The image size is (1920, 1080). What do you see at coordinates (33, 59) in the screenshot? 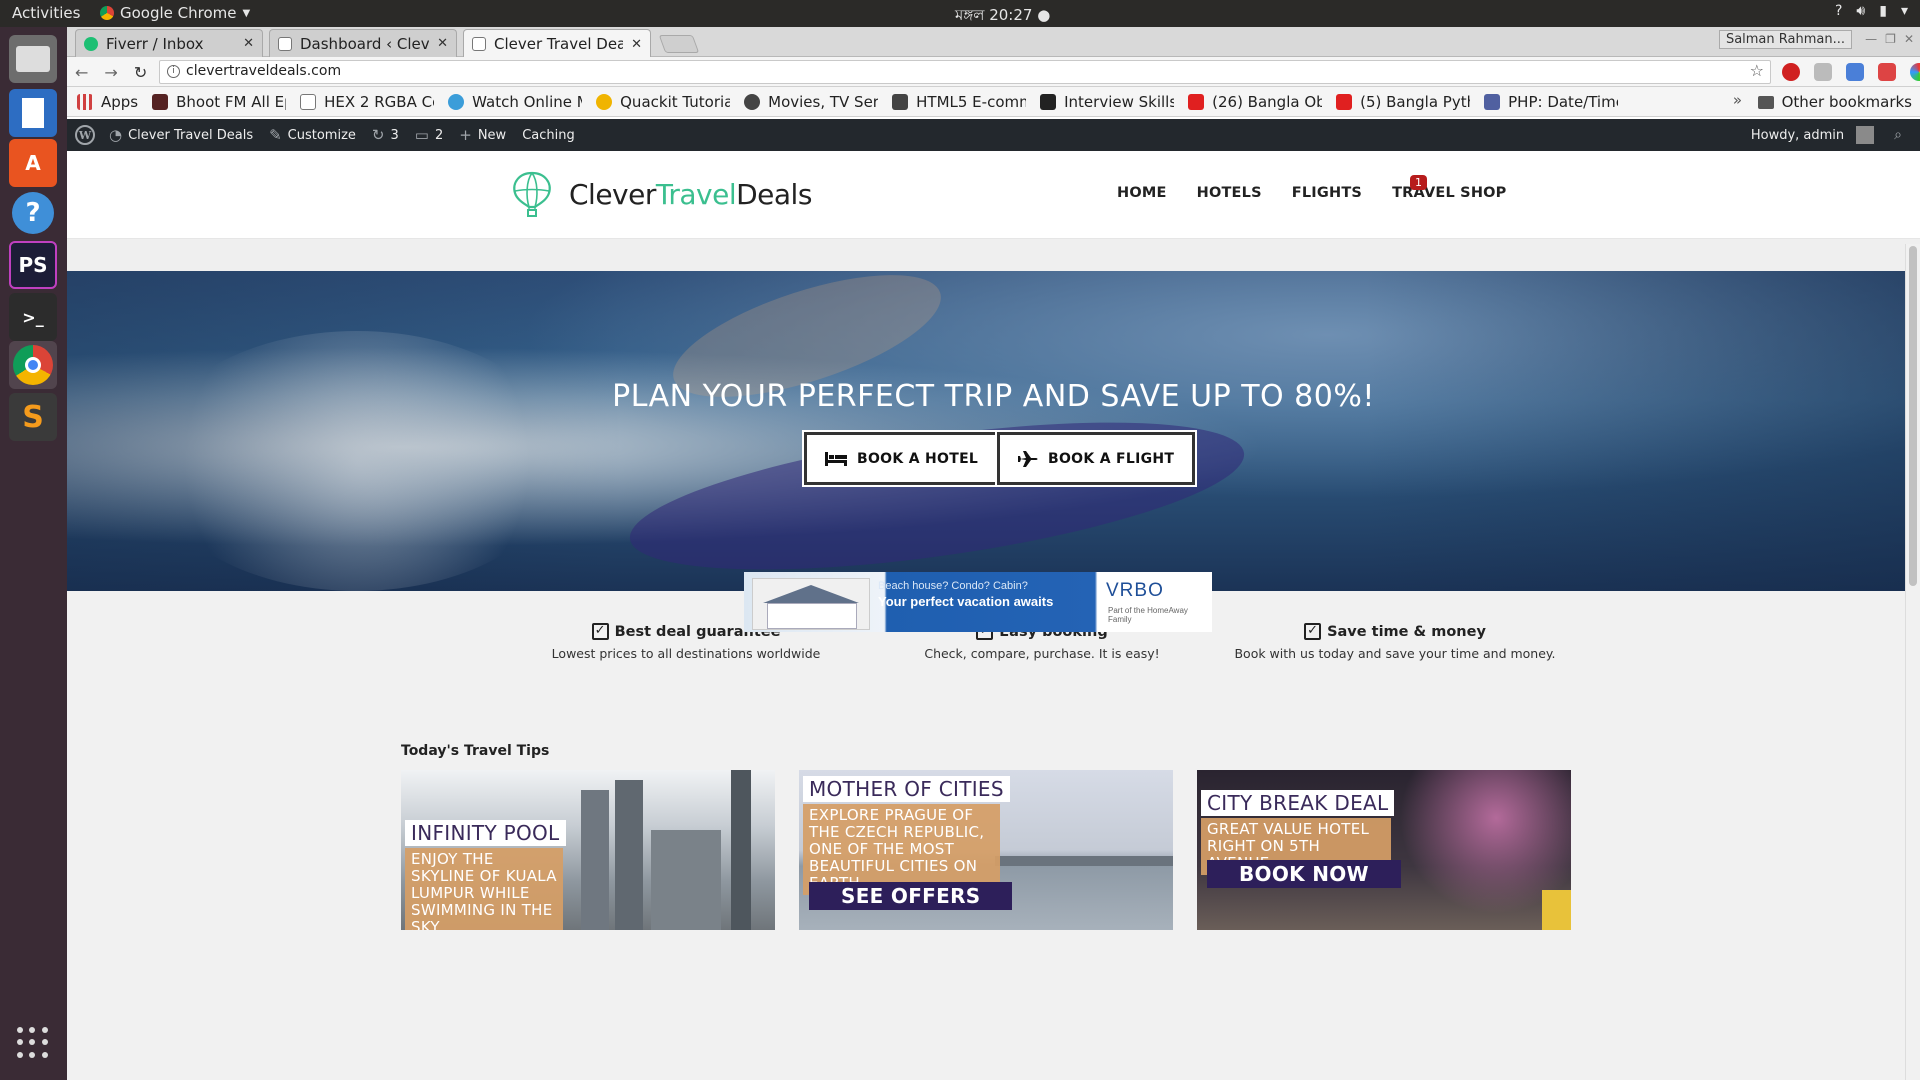
I see `files-icon` at bounding box center [33, 59].